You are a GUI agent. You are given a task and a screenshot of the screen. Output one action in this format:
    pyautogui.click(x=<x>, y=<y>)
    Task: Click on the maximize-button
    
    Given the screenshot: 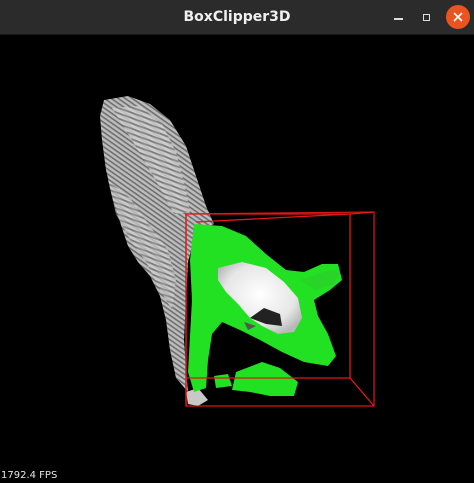 What is the action you would take?
    pyautogui.click(x=426, y=17)
    